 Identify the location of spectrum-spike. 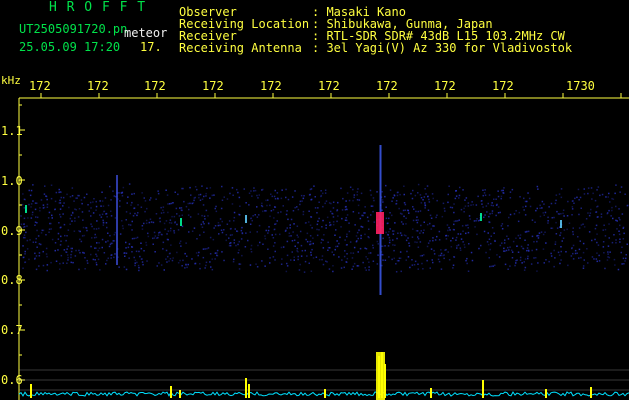
(431, 393).